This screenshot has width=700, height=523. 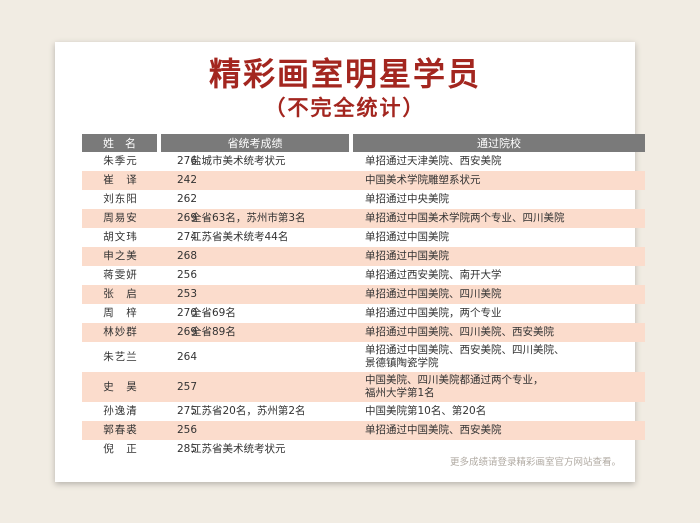 I want to click on school-line: 单招通过中国美院、西安美院、四川美院、, so click(x=465, y=350).